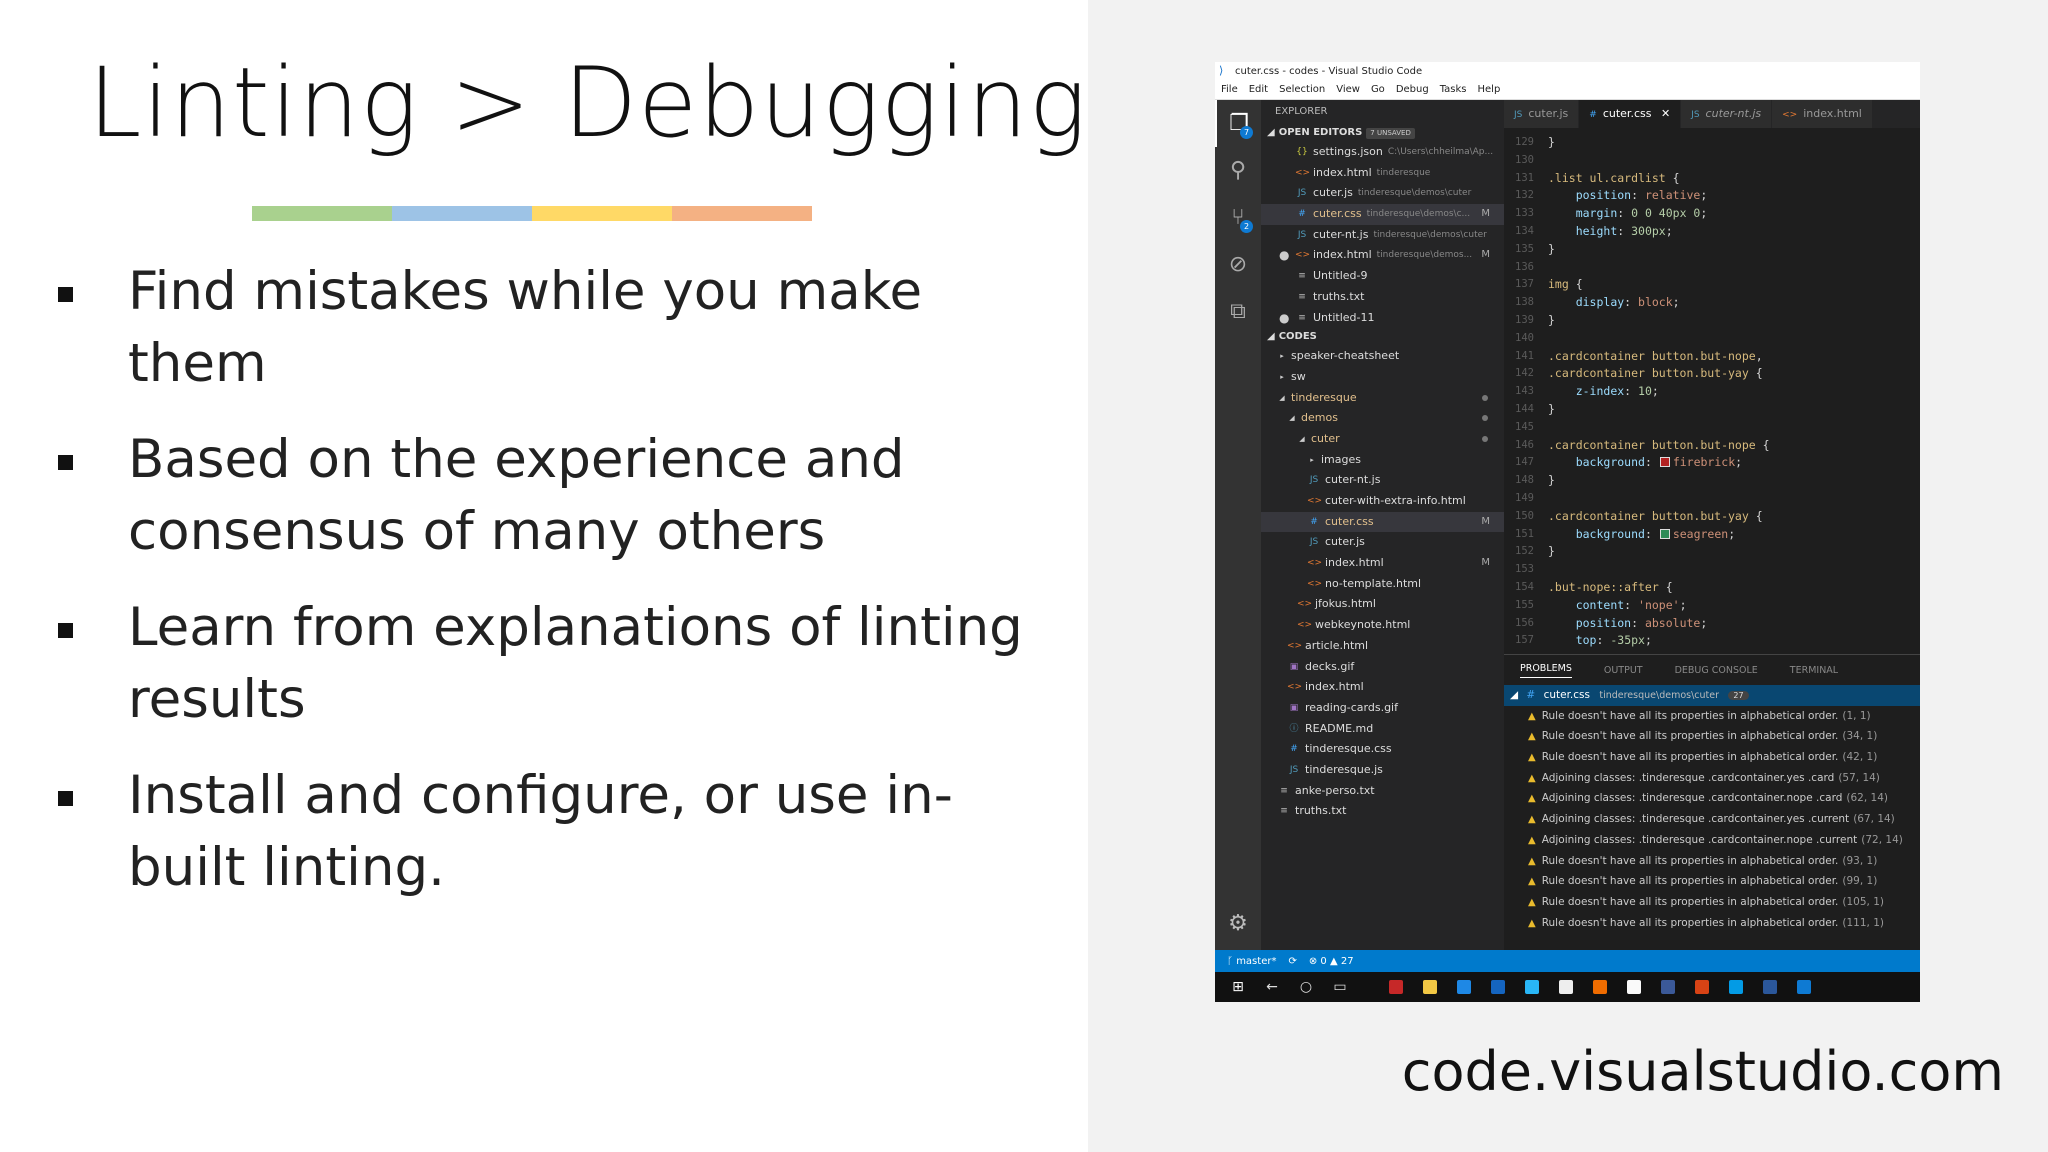 This screenshot has width=2048, height=1152. Describe the element at coordinates (1412, 89) in the screenshot. I see `menu-item-debug: Debug` at that location.